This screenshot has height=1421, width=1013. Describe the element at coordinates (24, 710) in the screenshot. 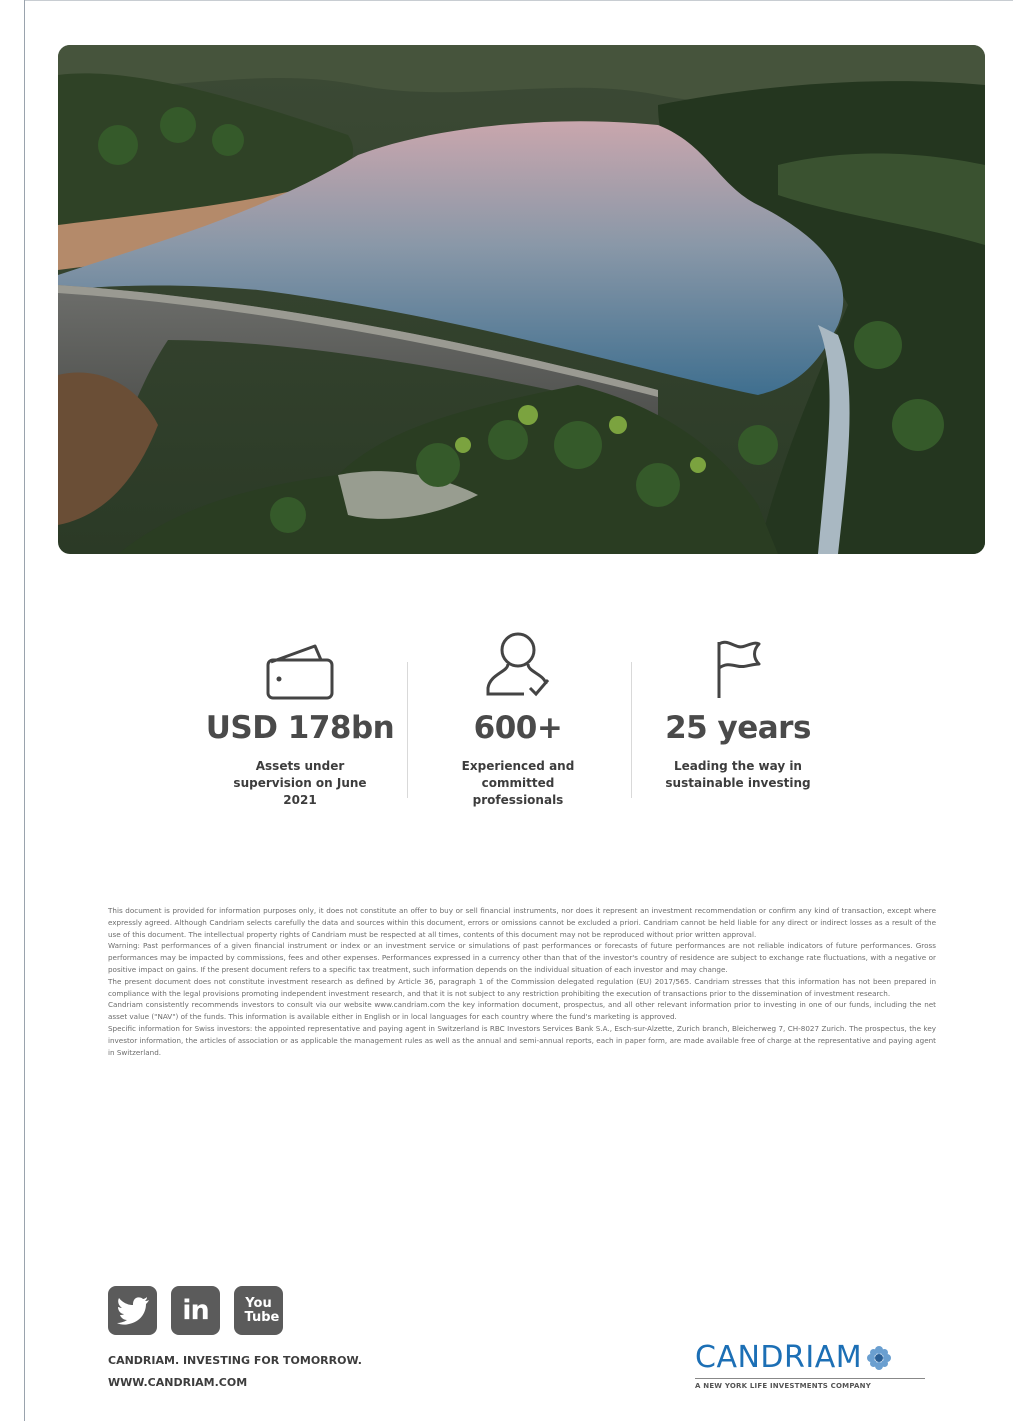

I see `page-border-left` at that location.